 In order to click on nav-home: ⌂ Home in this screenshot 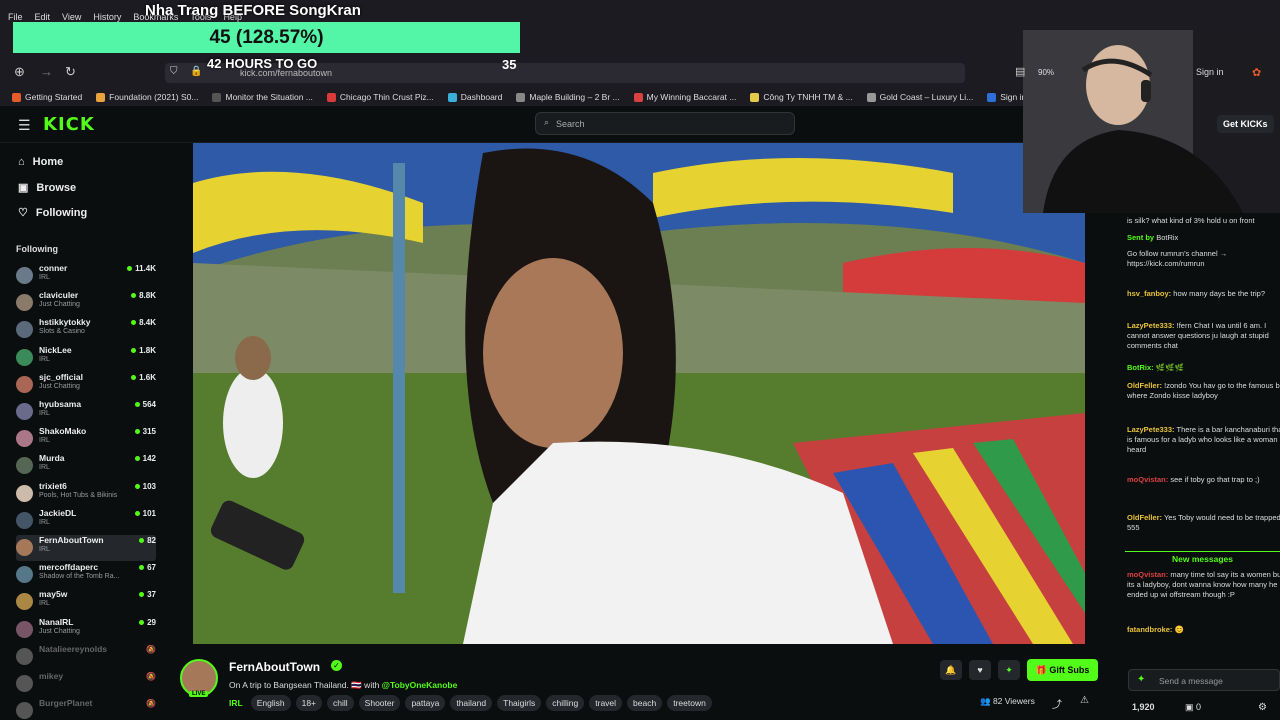, I will do `click(40, 162)`.